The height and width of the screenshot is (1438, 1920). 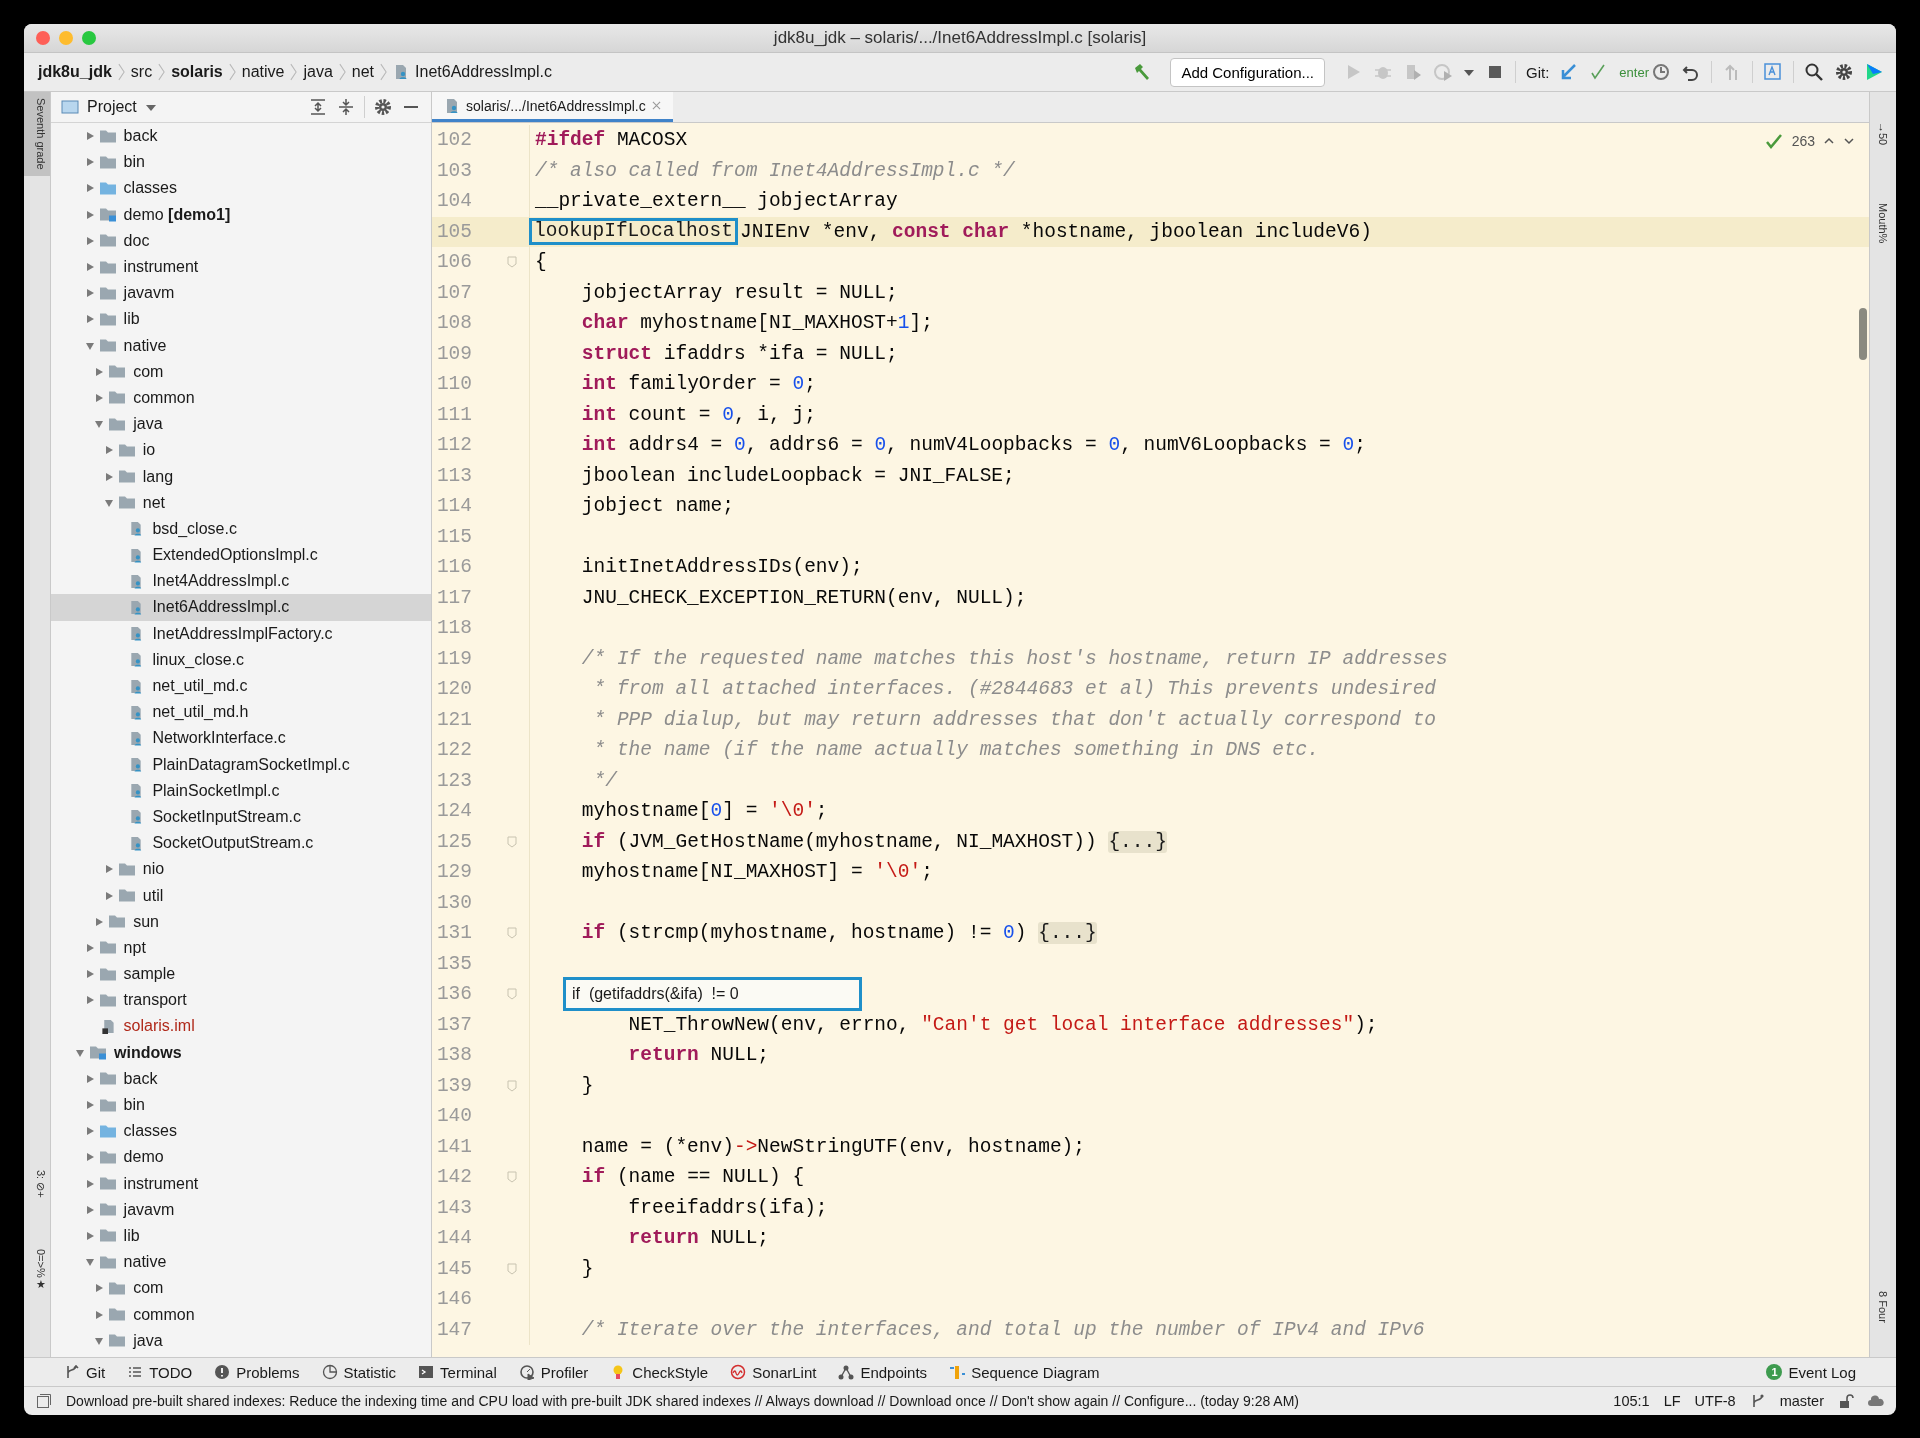 What do you see at coordinates (241, 502) in the screenshot?
I see `tree-item: net` at bounding box center [241, 502].